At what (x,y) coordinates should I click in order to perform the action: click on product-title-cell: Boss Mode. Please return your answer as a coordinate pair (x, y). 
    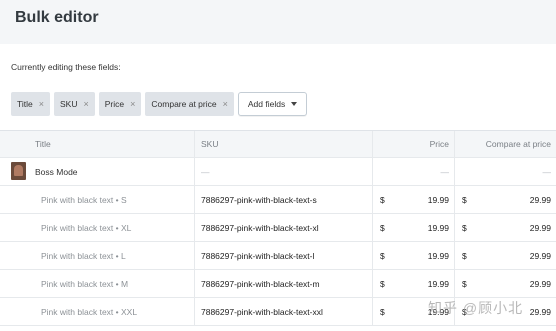
    Looking at the image, I should click on (97, 171).